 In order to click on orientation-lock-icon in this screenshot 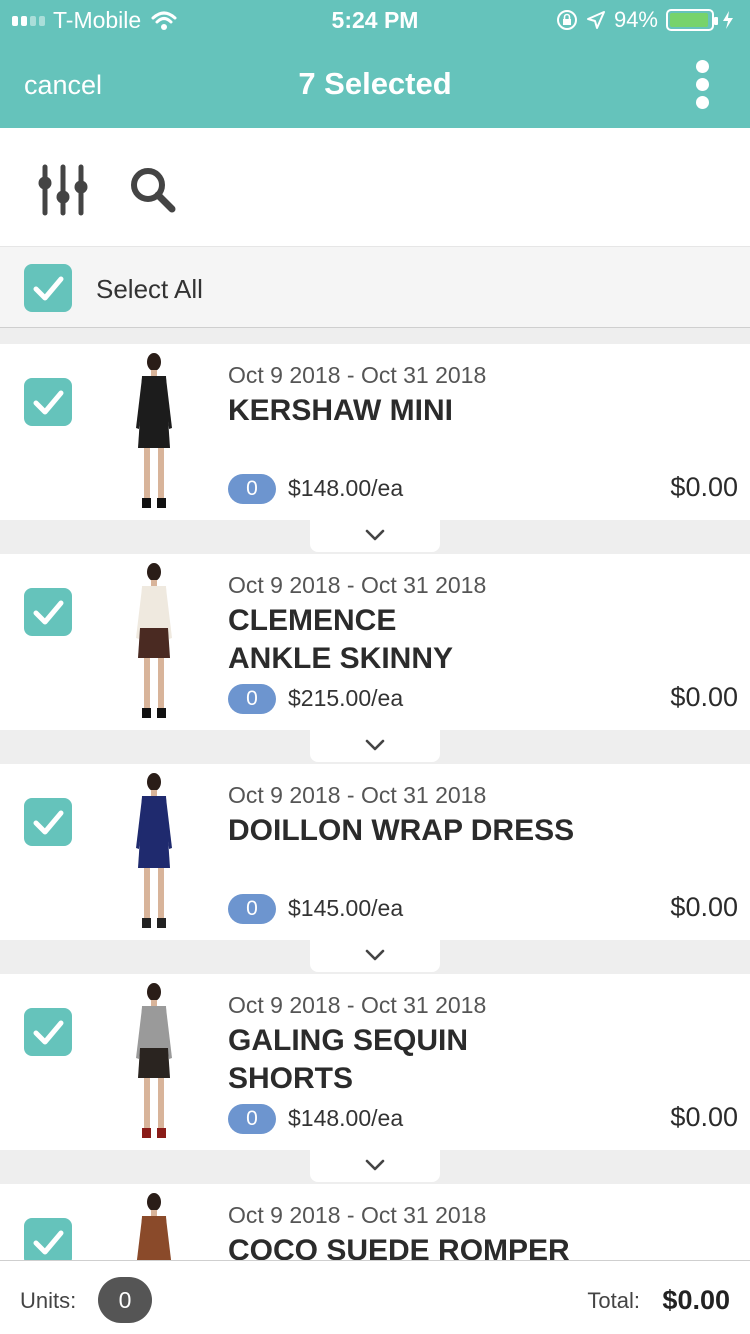, I will do `click(566, 20)`.